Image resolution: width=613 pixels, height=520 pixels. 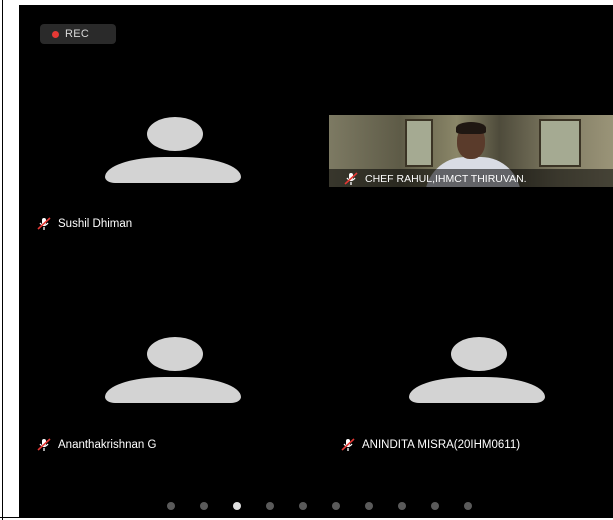 I want to click on participant-tile-anindita: ANINDITA MISRA(20IHM0611), so click(x=430, y=445).